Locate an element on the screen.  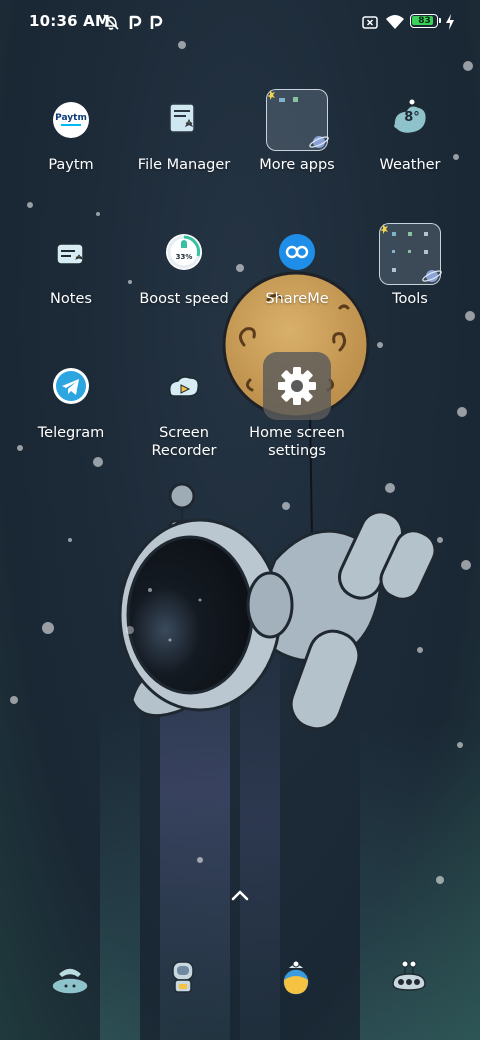
app-label: Telegram is located at coordinates (71, 433).